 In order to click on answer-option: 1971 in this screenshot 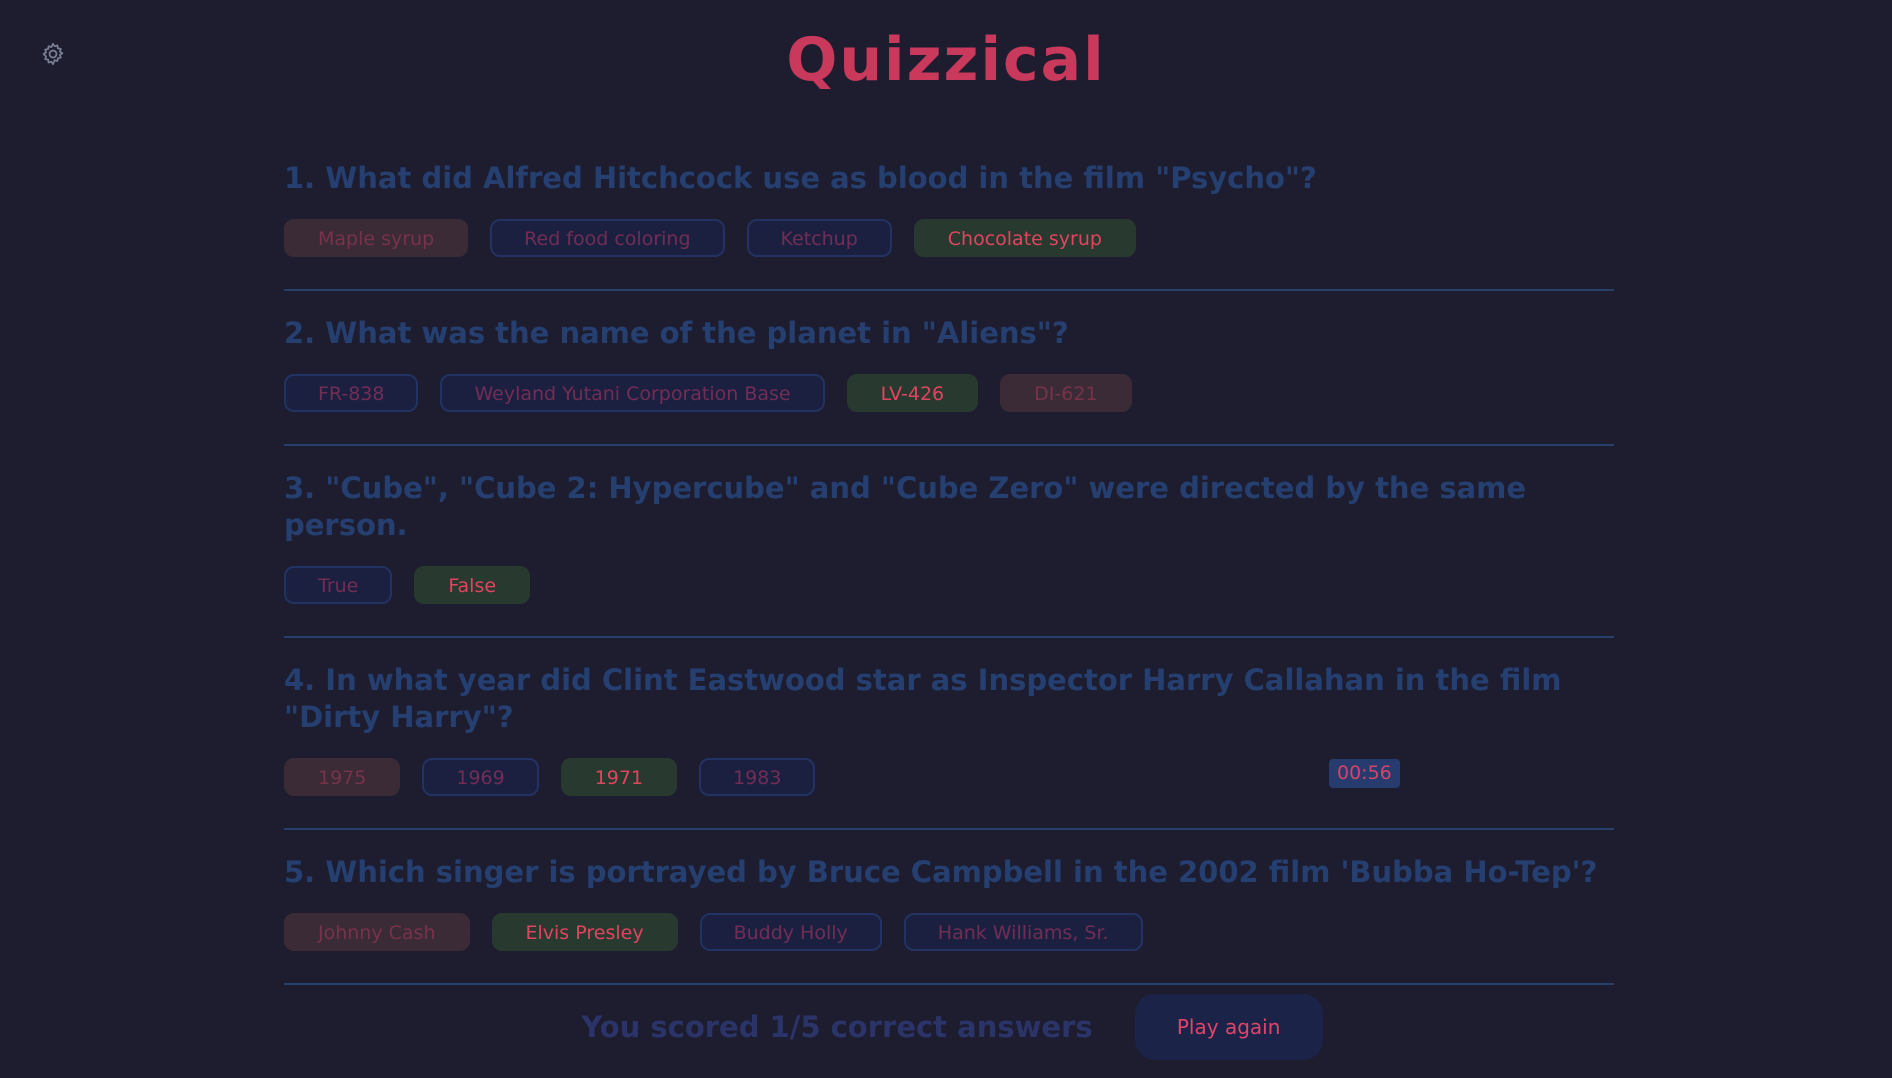, I will do `click(619, 777)`.